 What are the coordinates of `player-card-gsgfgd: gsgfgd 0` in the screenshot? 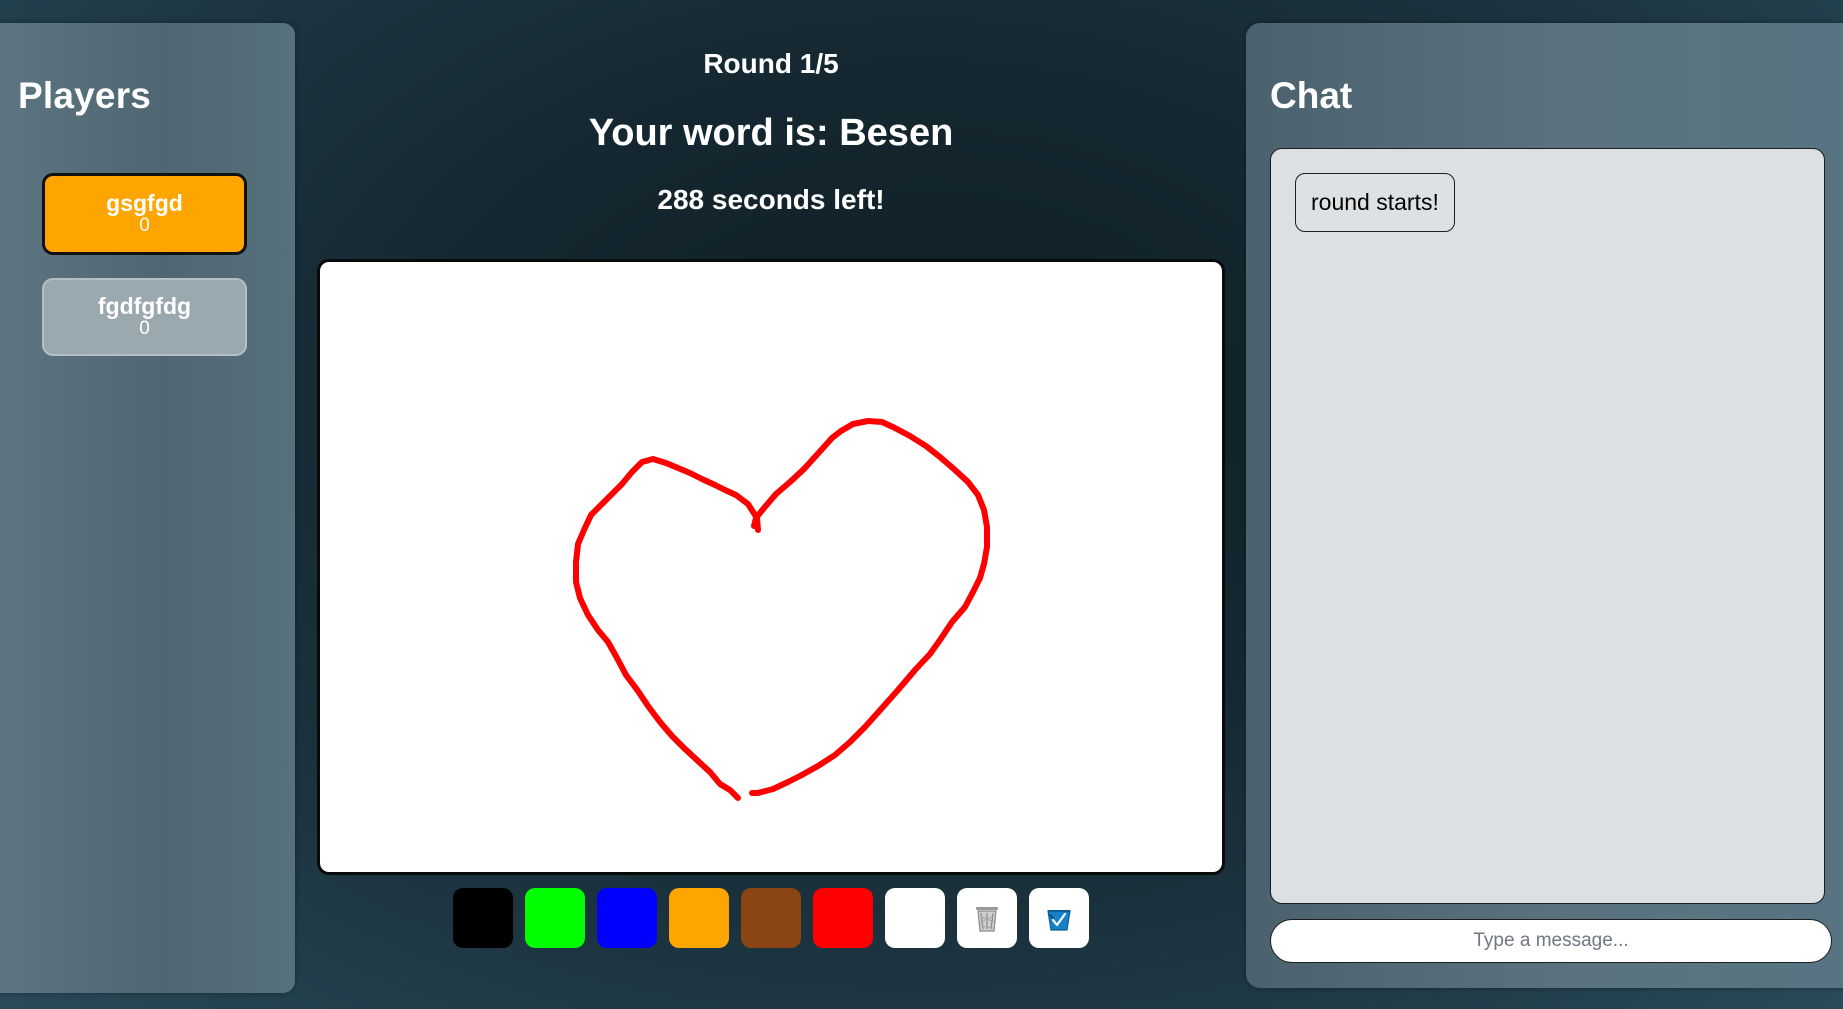 It's located at (144, 214).